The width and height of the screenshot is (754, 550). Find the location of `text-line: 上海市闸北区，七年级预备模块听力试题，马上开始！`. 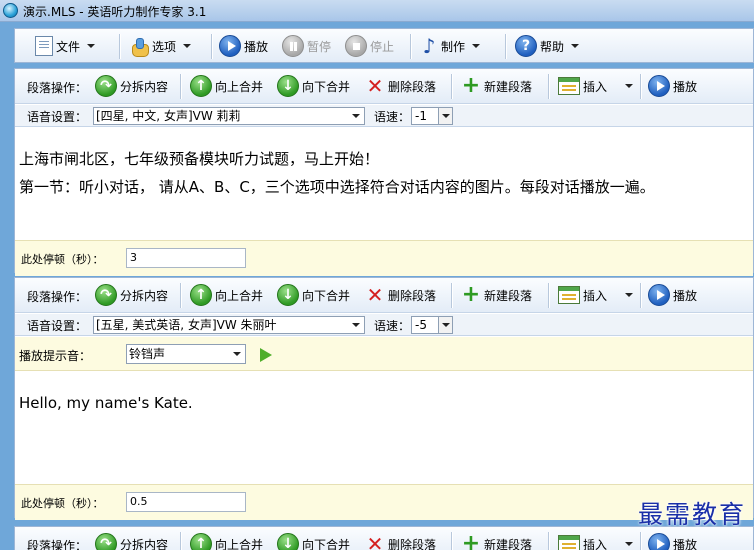

text-line: 上海市闸北区，七年级预备模块听力试题，马上开始！ is located at coordinates (199, 159).